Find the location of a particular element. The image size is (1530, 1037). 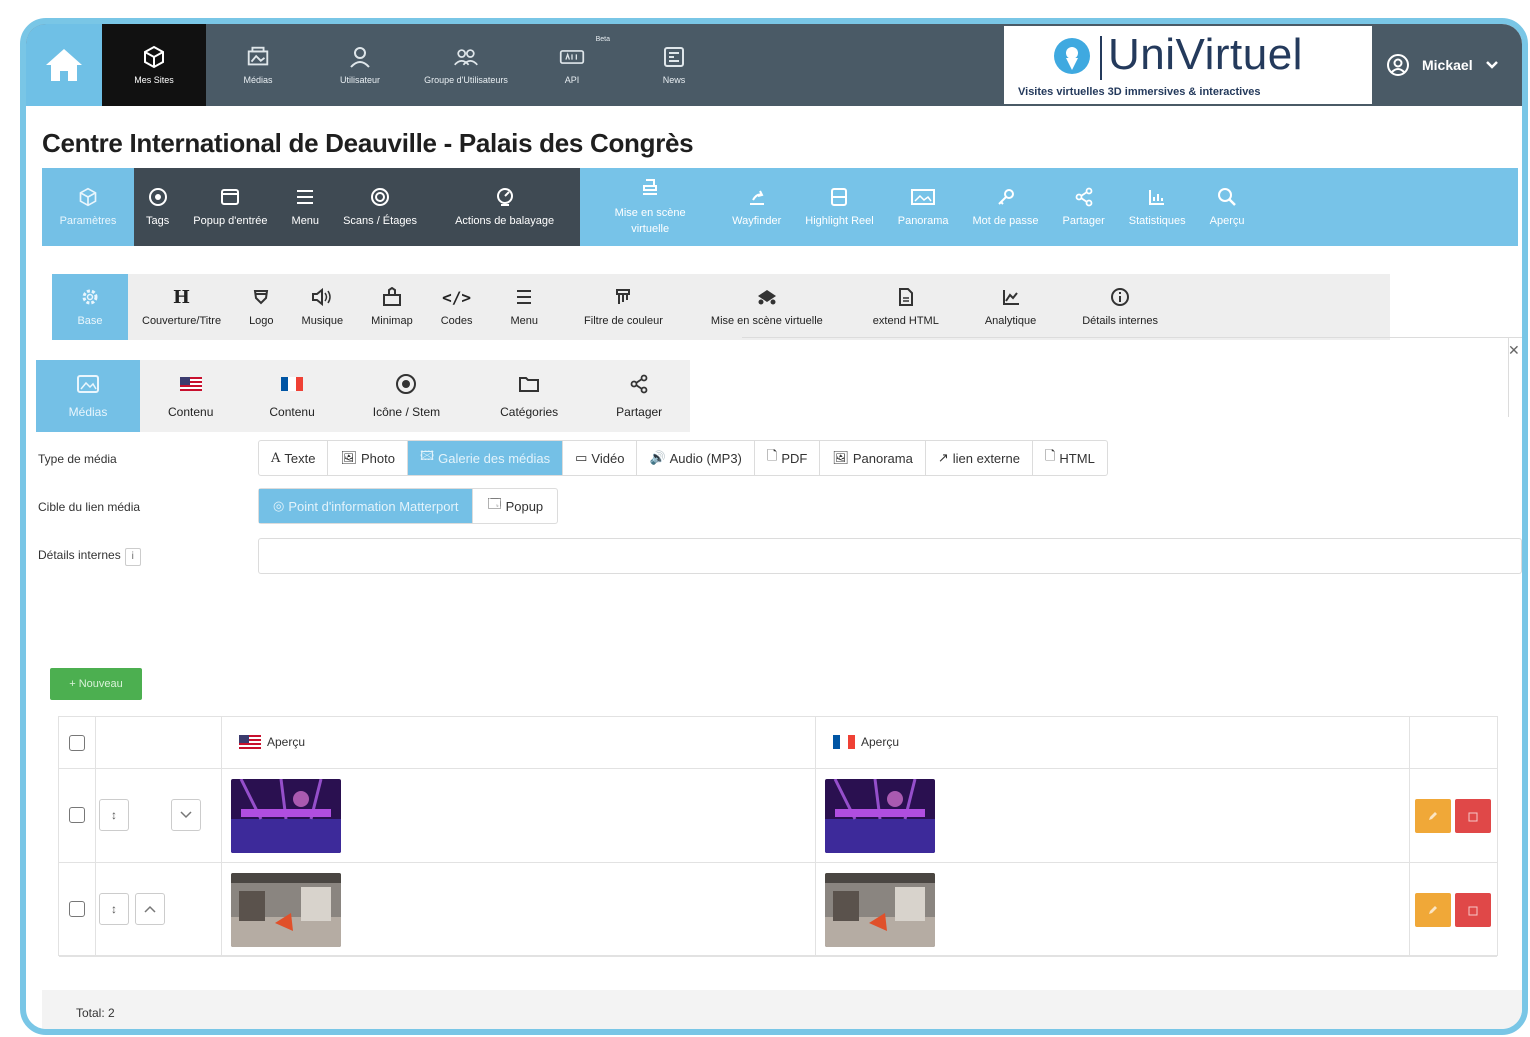

subtoolbar-extend-html: extend HTML is located at coordinates (906, 307).